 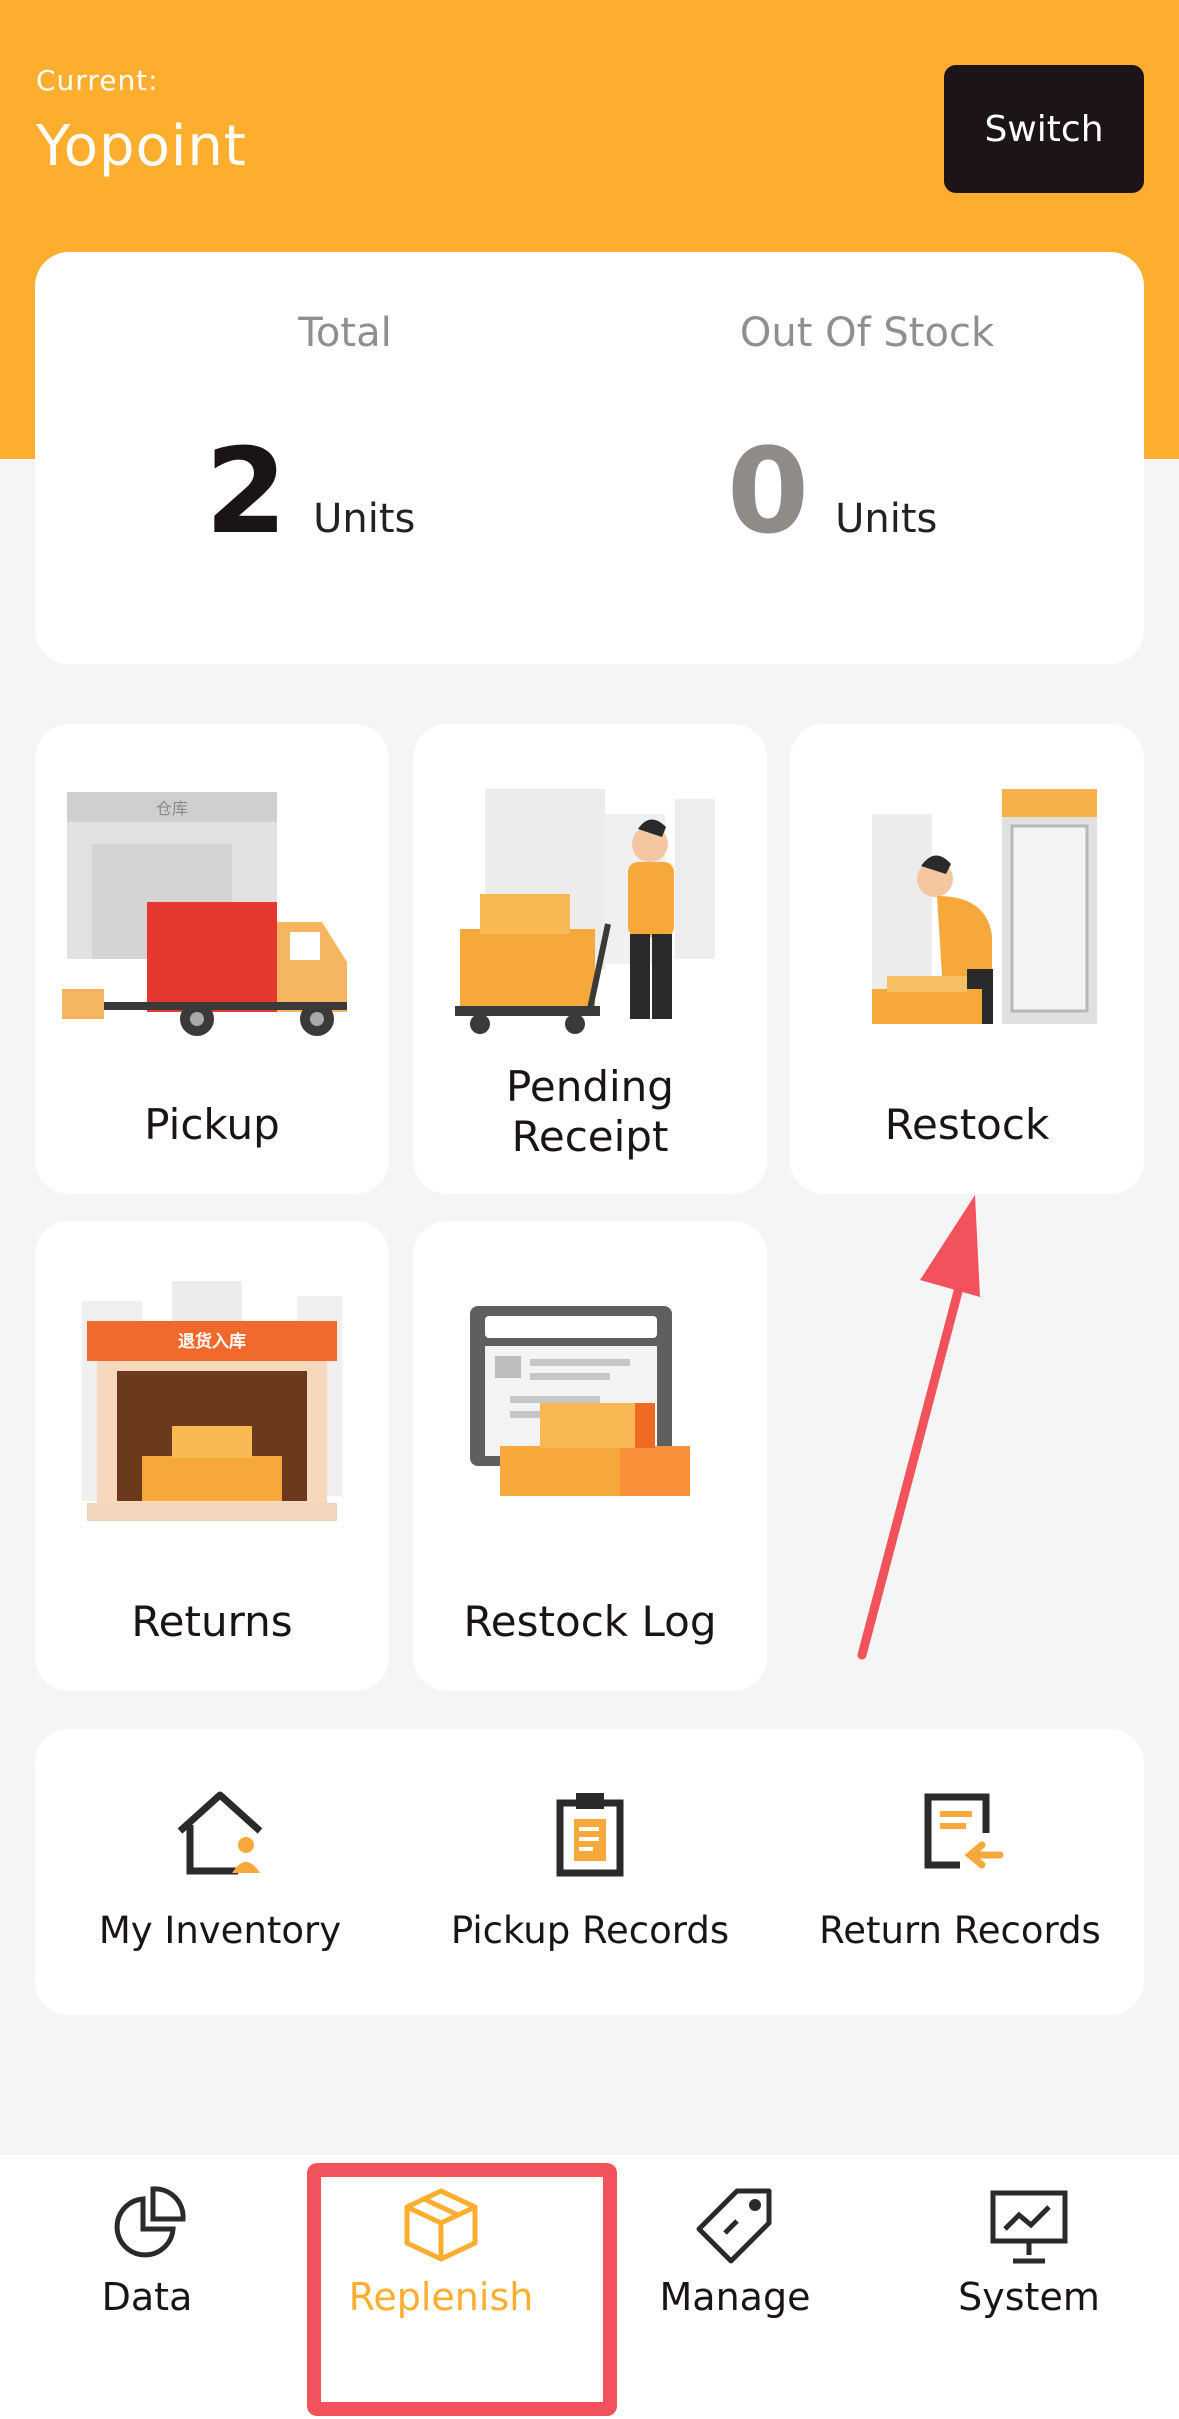 I want to click on my-inventory-shortcut: My Inventory, so click(x=220, y=1872).